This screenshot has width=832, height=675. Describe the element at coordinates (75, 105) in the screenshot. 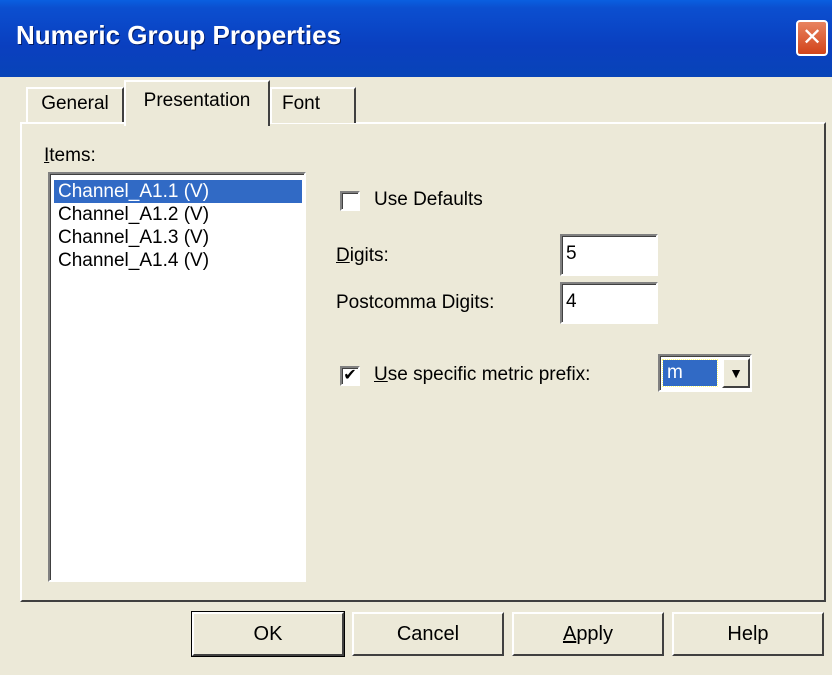

I see `tab-general: General` at that location.